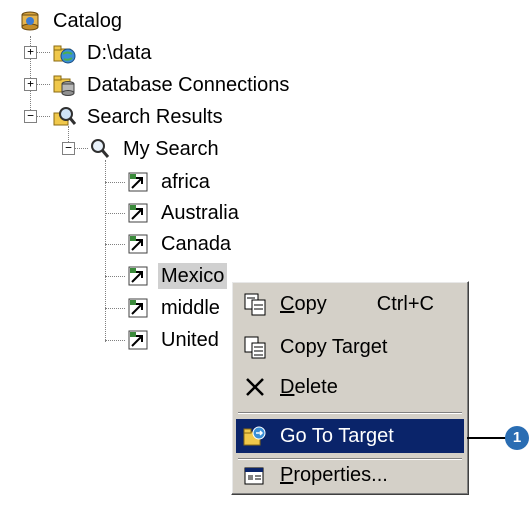  Describe the element at coordinates (287, 386) in the screenshot. I see `mnemonic-letter: D` at that location.